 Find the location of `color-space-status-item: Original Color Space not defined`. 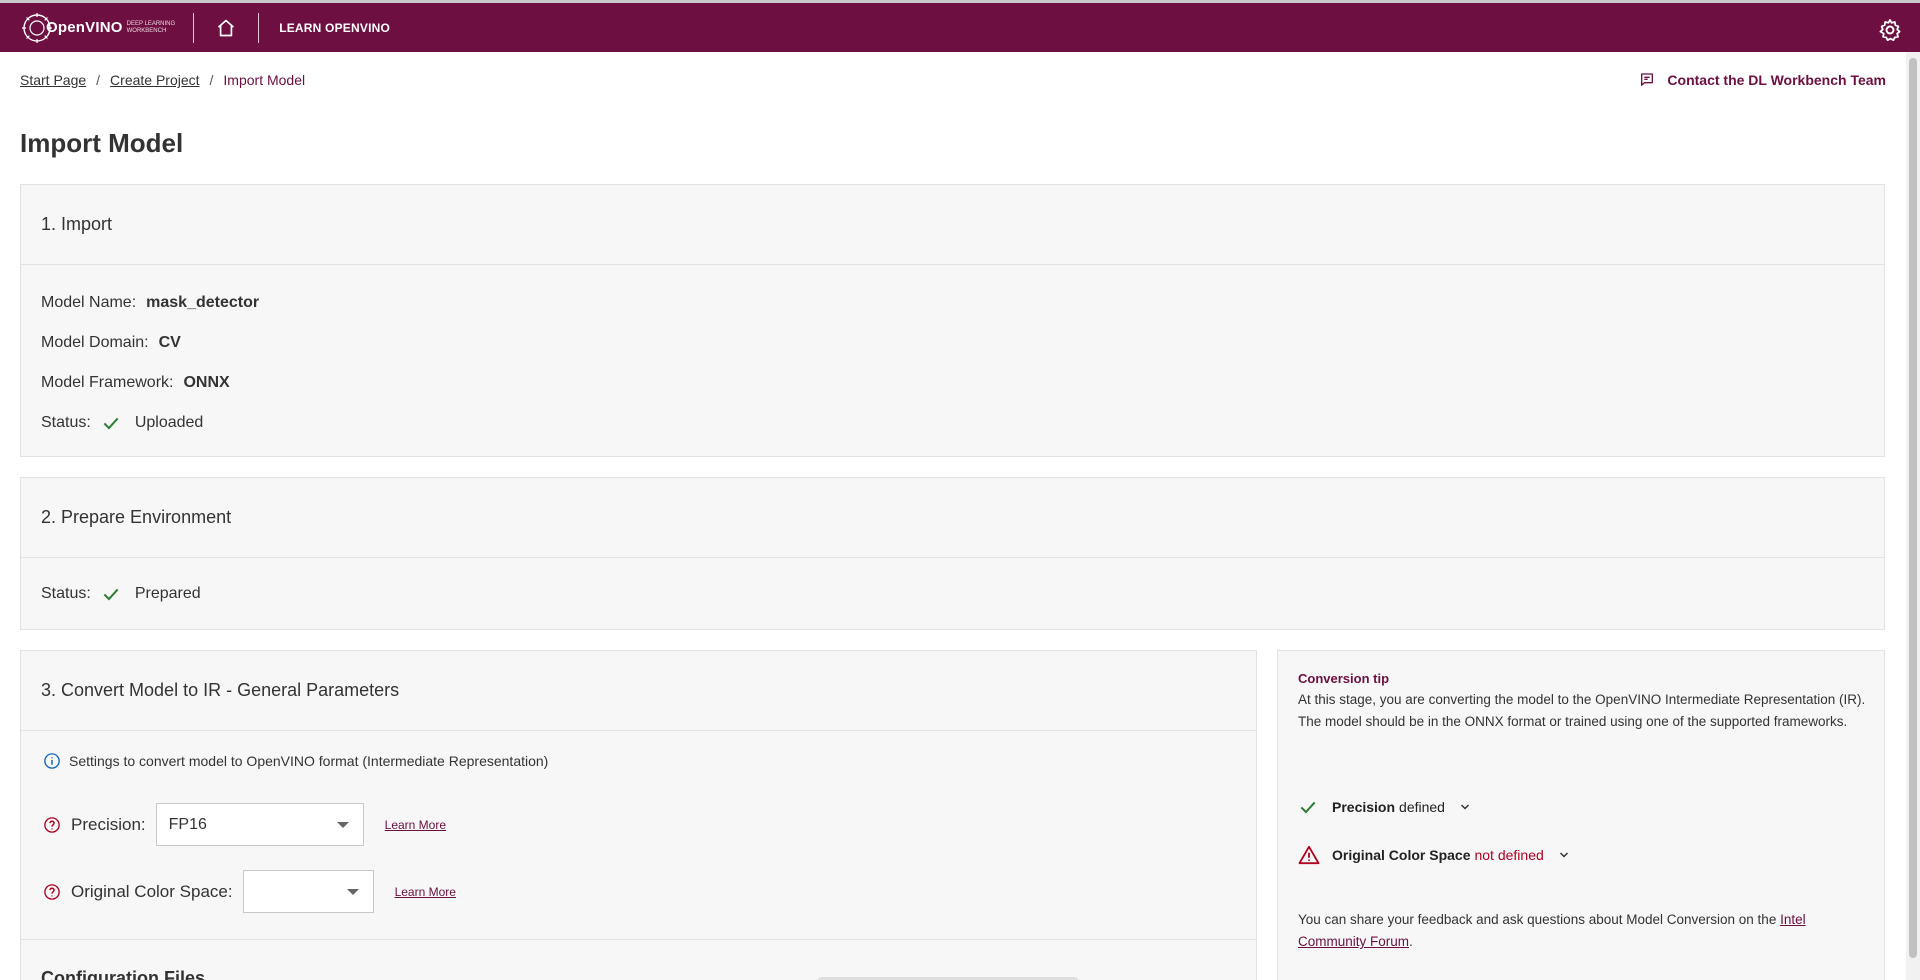

color-space-status-item: Original Color Space not defined is located at coordinates (1434, 855).